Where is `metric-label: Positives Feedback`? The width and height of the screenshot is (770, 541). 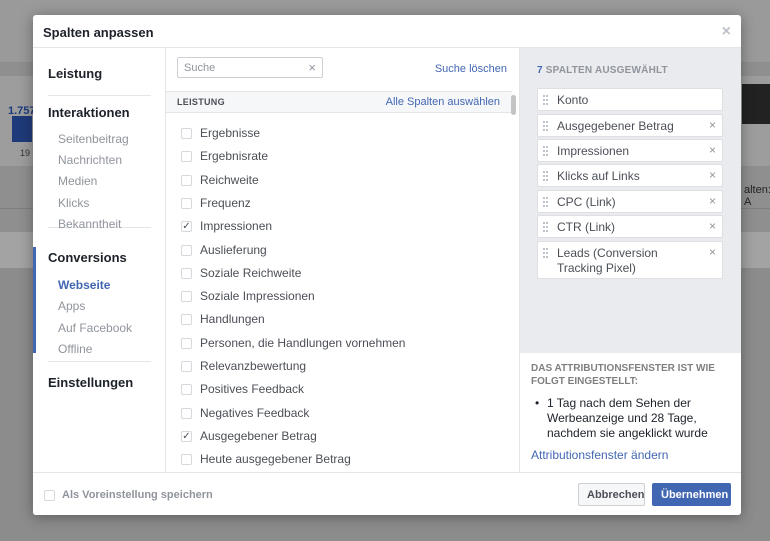
metric-label: Positives Feedback is located at coordinates (252, 389).